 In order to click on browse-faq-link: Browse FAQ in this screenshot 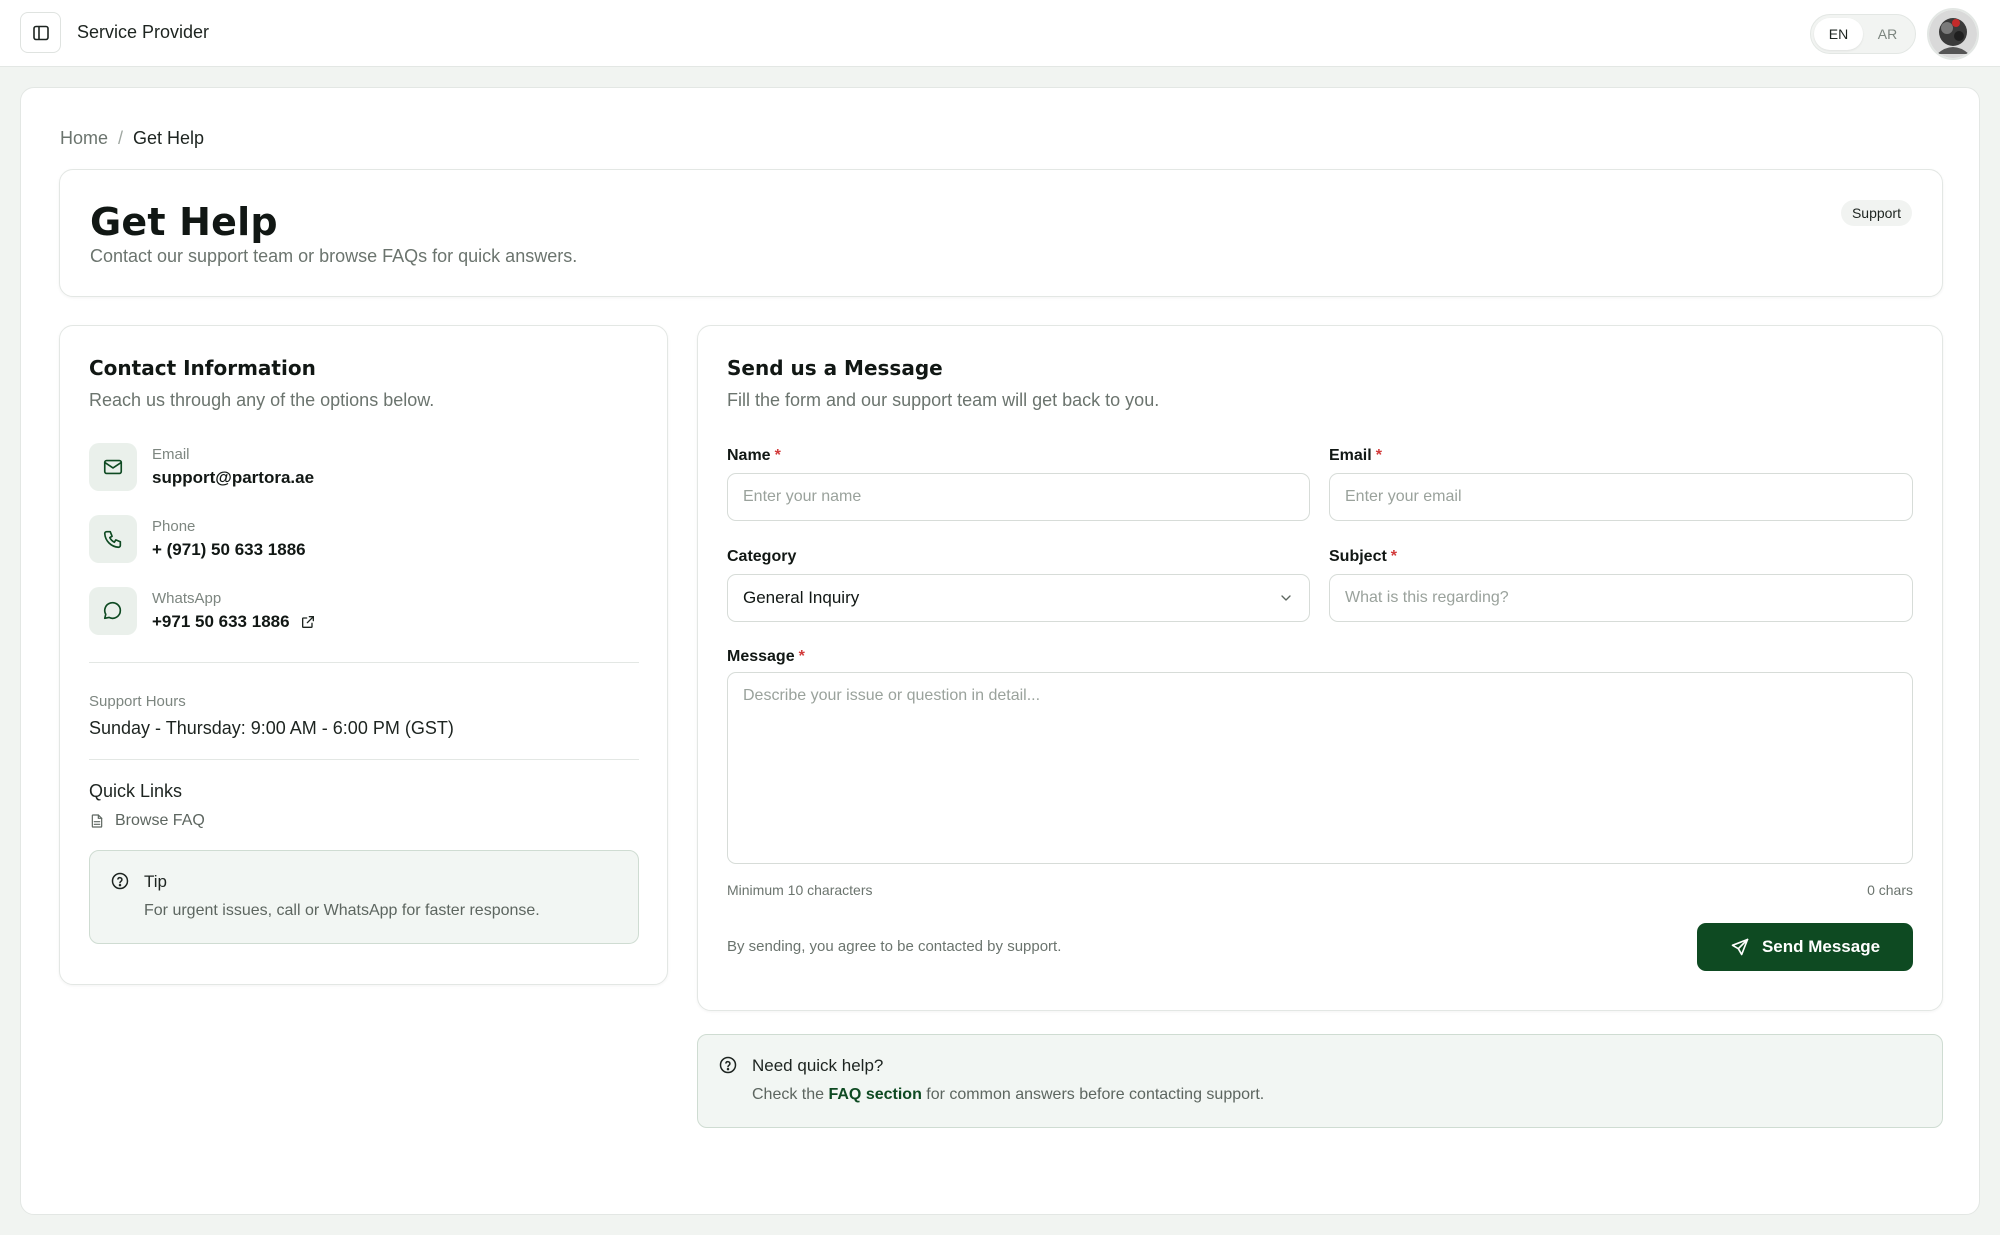, I will do `click(147, 821)`.